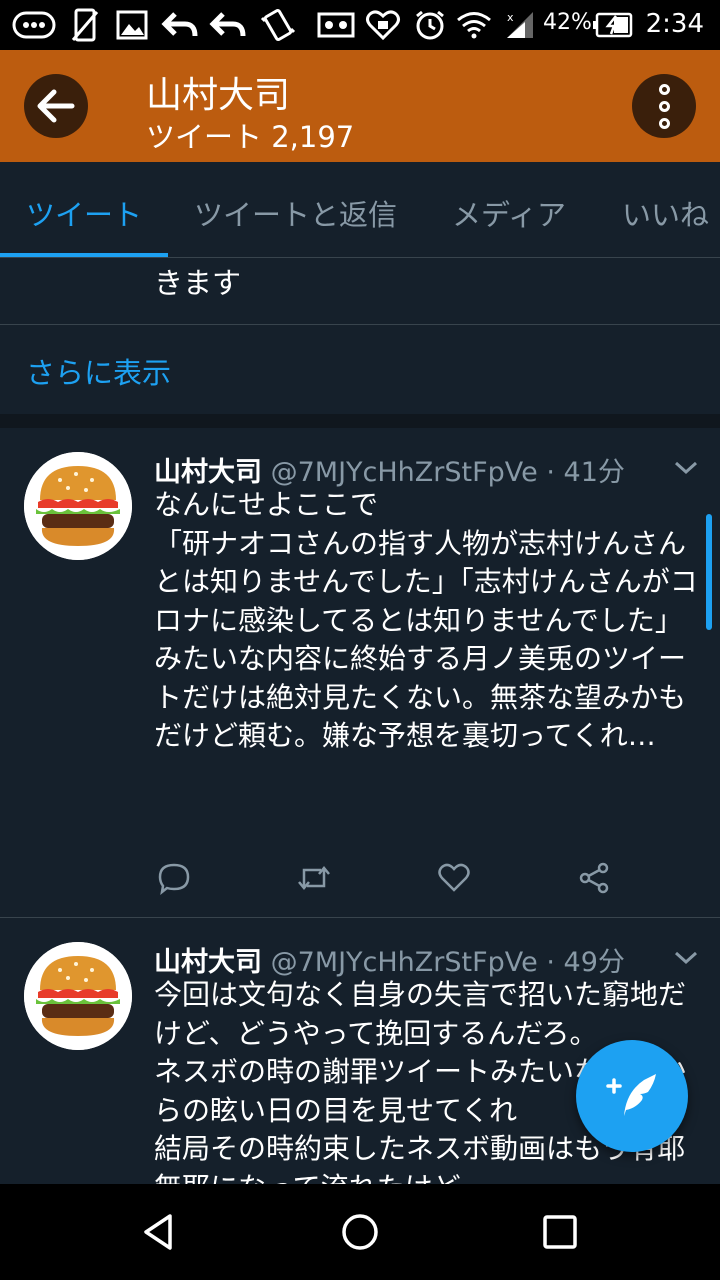  Describe the element at coordinates (218, 95) in the screenshot. I see `profile-name: 山村大司` at that location.